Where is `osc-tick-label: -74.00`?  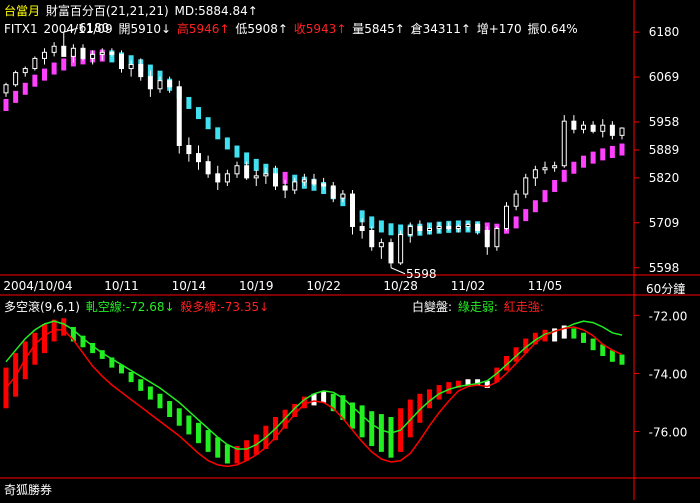
osc-tick-label: -74.00 is located at coordinates (668, 374).